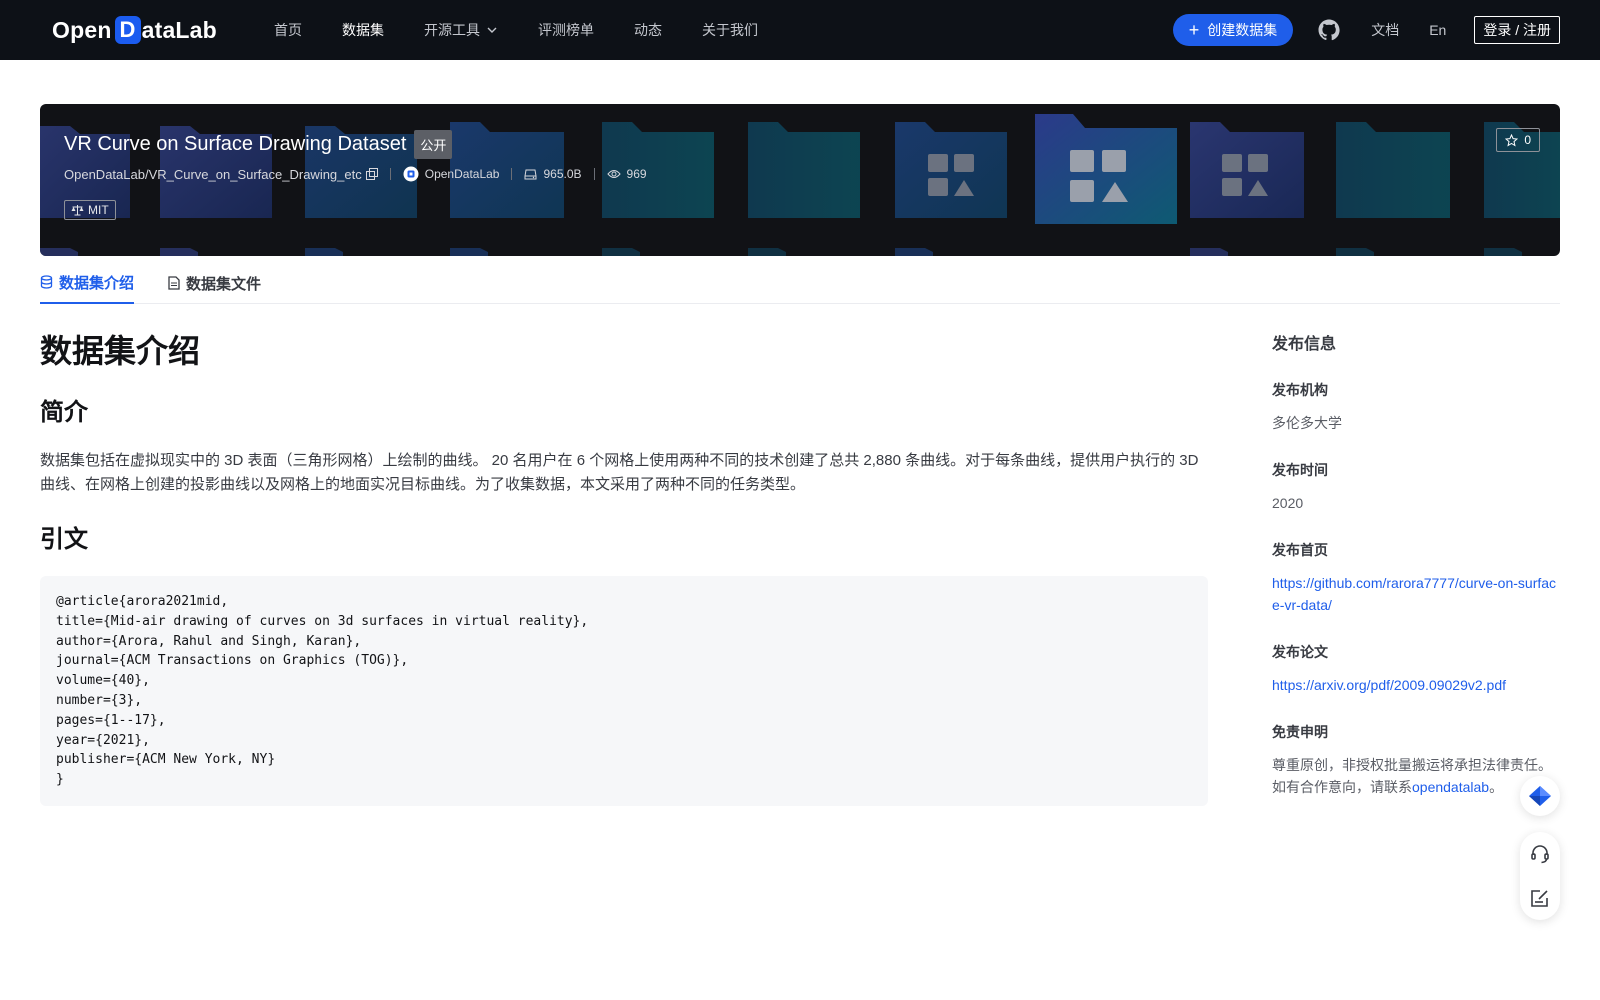 This screenshot has height=1000, width=1600. What do you see at coordinates (120, 351) in the screenshot?
I see `page-title: 数据集介绍` at bounding box center [120, 351].